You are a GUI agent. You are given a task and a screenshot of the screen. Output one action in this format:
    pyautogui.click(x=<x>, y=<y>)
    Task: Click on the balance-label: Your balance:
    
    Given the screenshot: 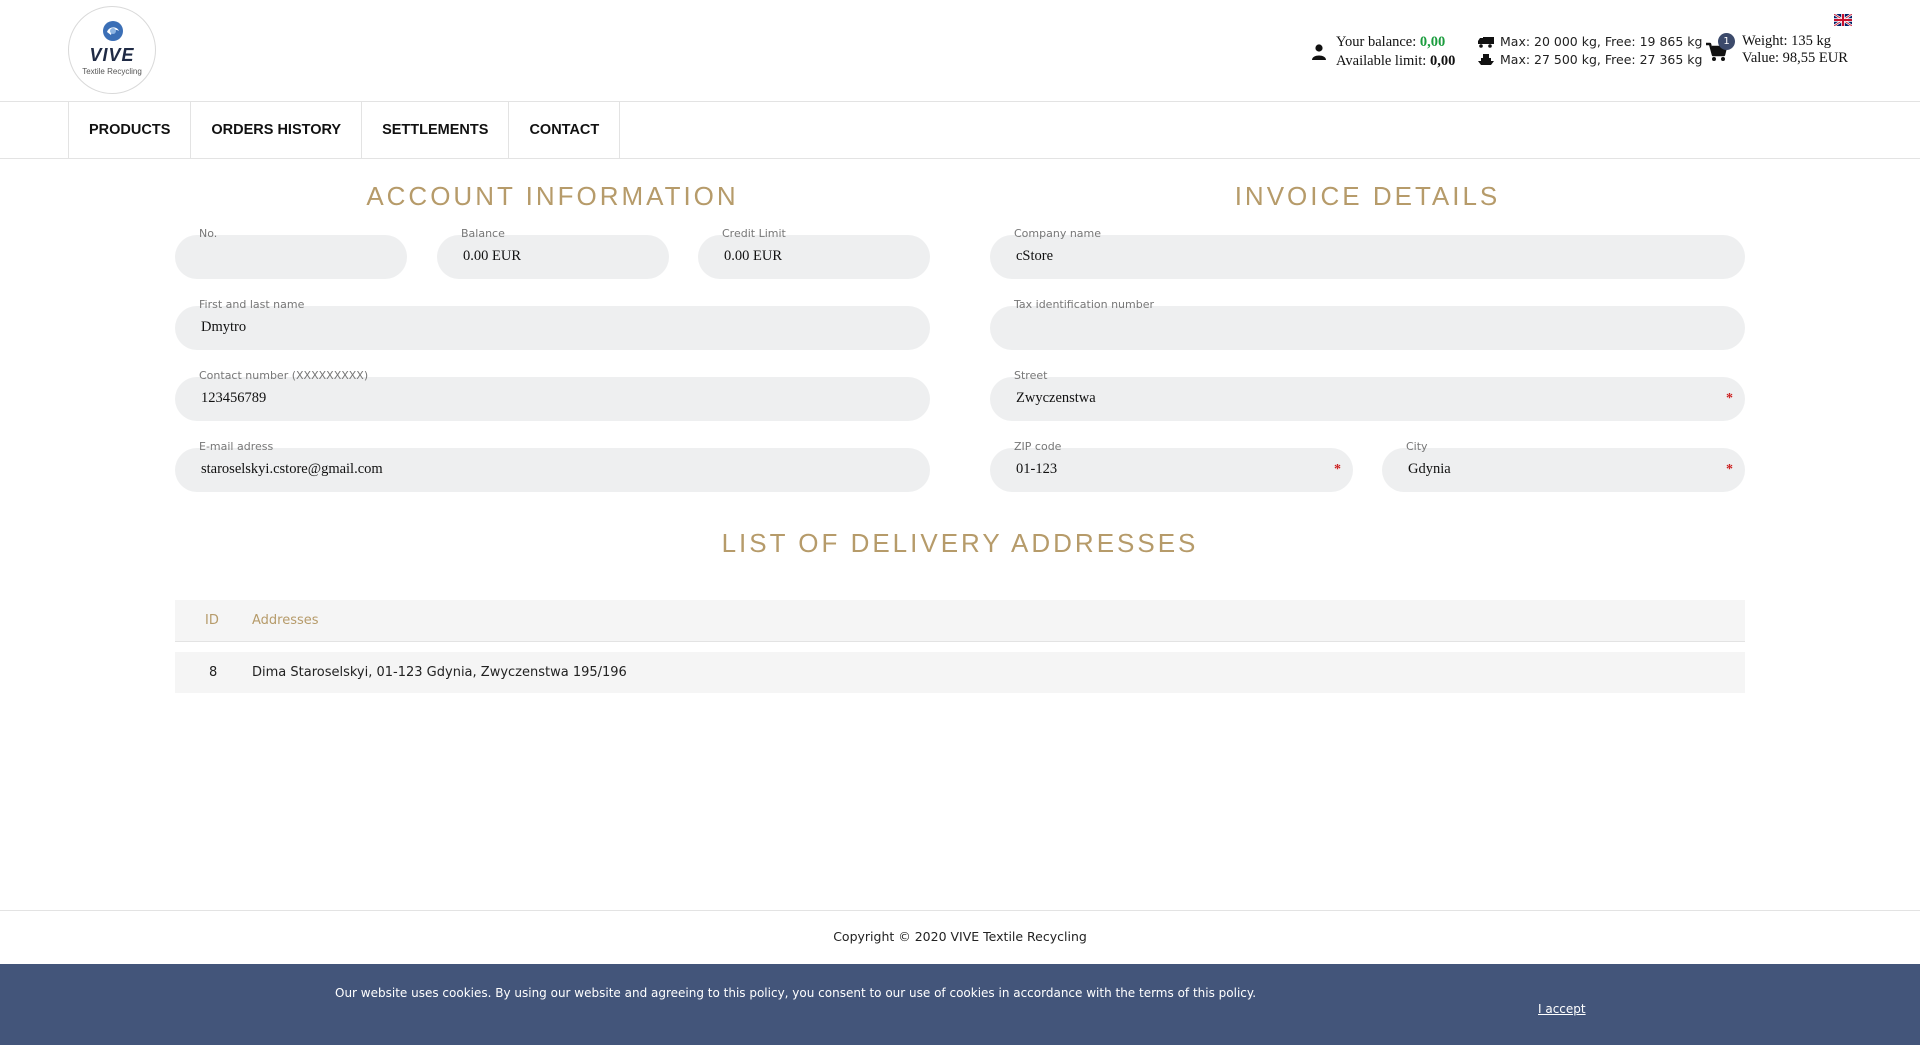 What is the action you would take?
    pyautogui.click(x=1376, y=42)
    